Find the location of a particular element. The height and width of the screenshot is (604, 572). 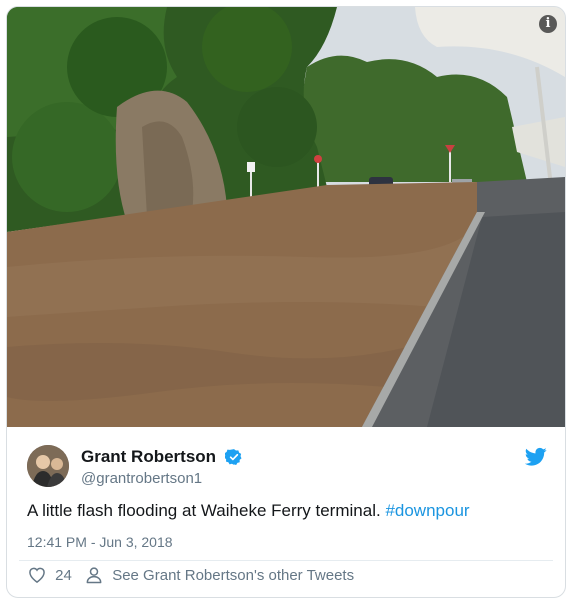

avatar is located at coordinates (48, 466).